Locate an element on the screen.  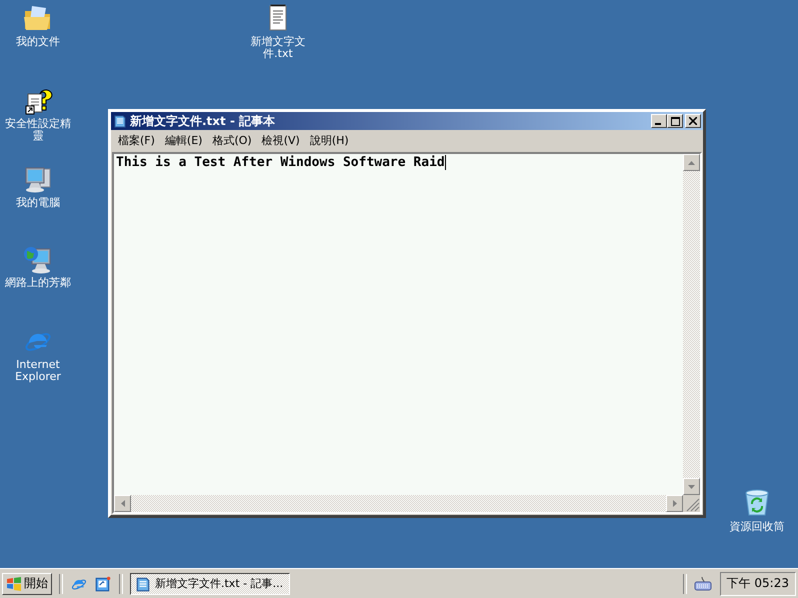
windows-flag-icon is located at coordinates (14, 583).